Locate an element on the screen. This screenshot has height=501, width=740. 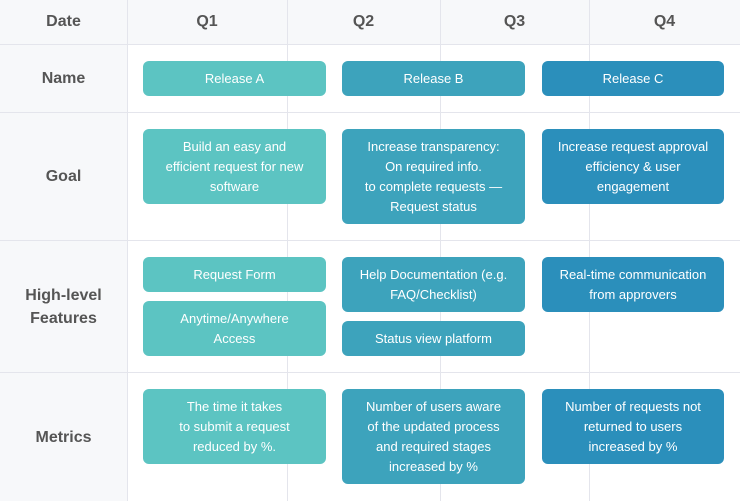
header-q4: Q4 is located at coordinates (664, 21).